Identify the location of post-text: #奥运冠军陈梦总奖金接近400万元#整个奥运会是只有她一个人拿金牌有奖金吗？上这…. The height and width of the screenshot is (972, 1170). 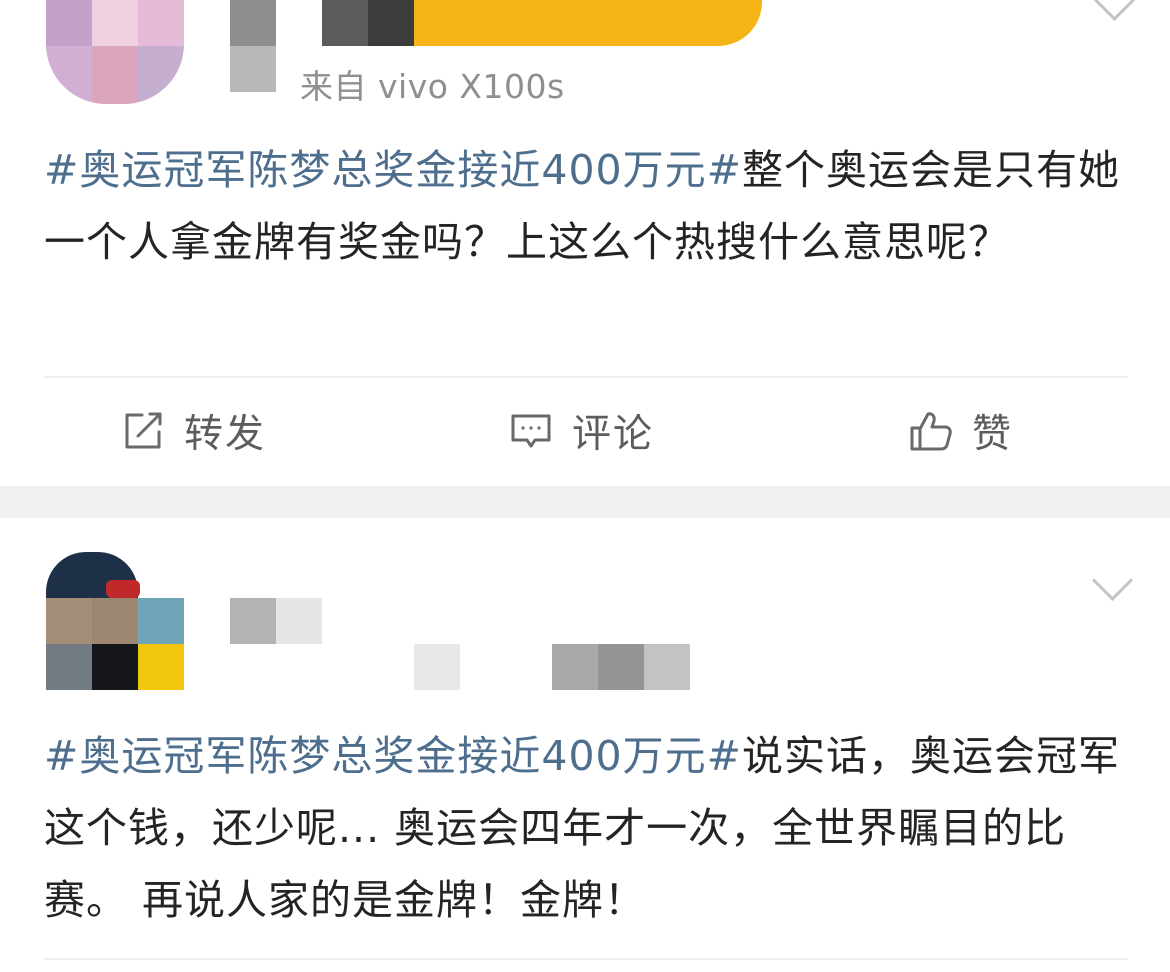
(589, 206).